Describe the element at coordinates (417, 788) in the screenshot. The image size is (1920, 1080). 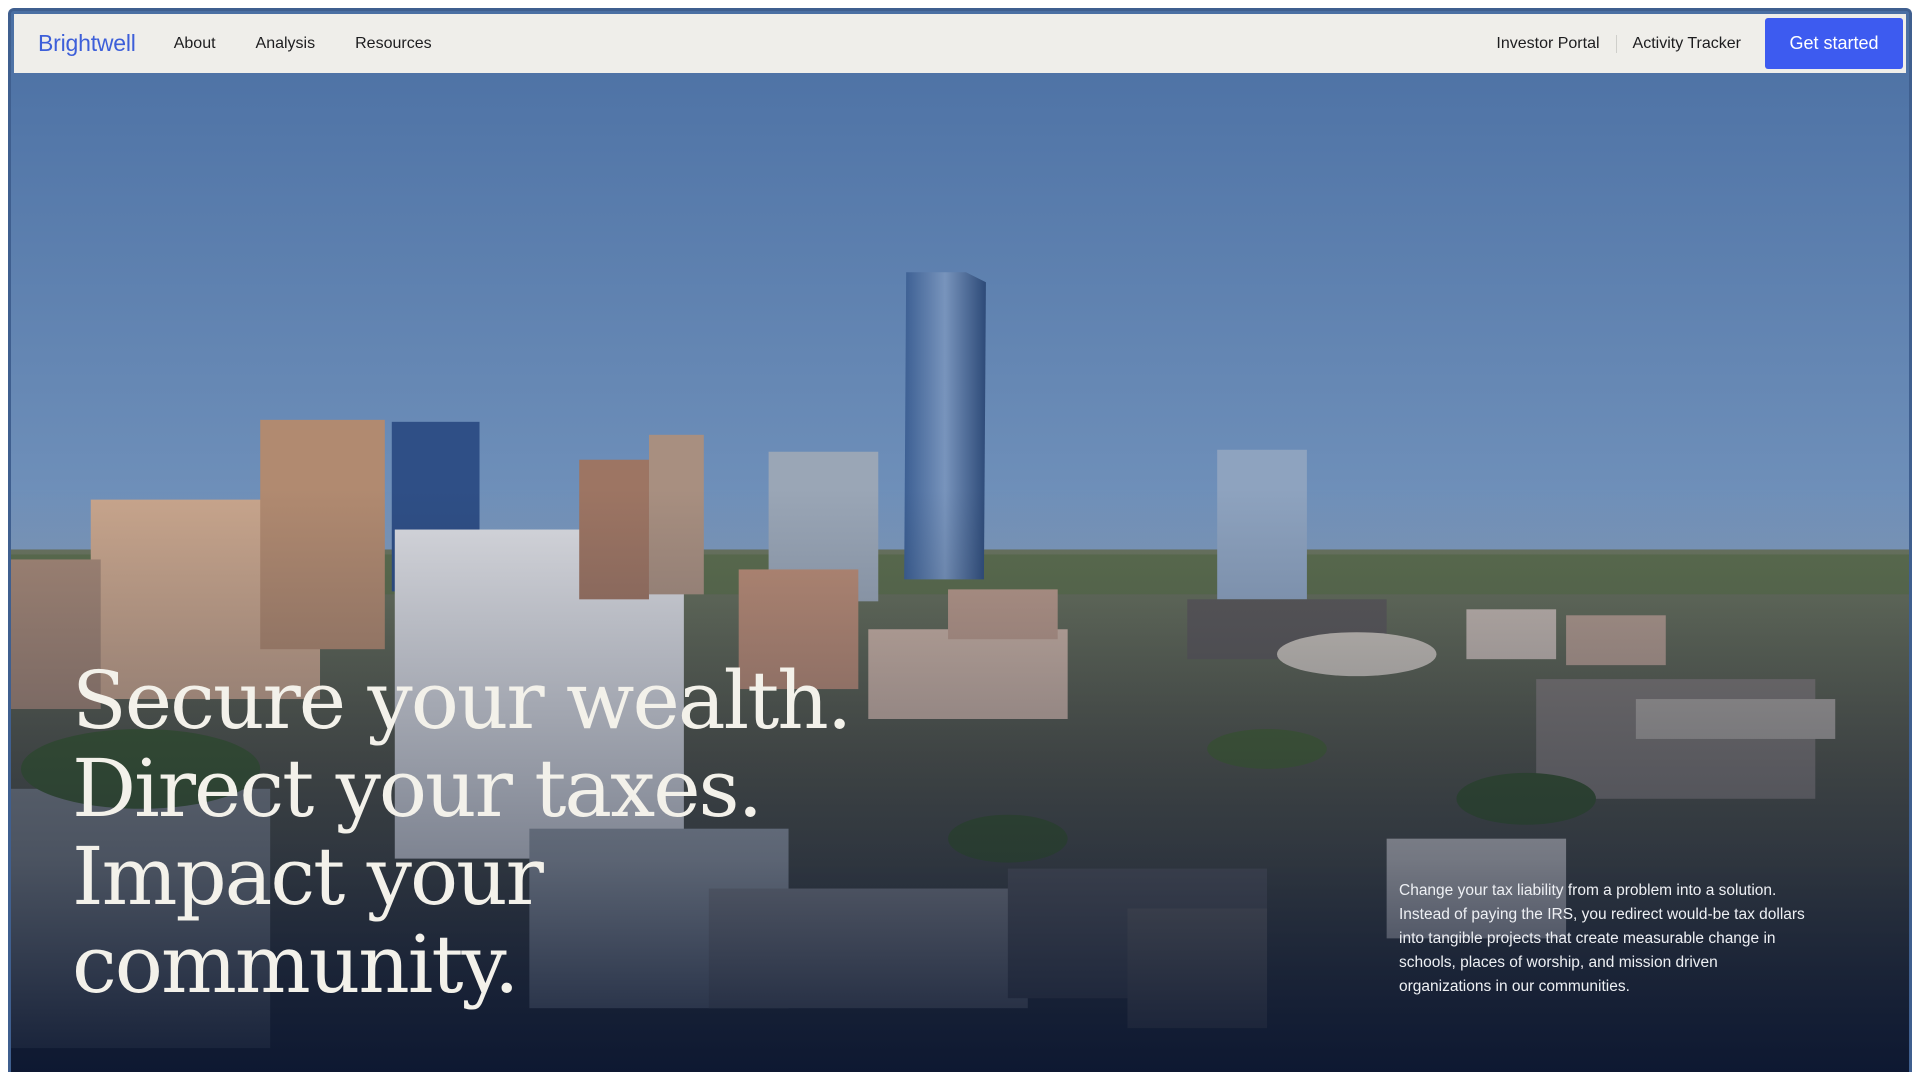
I see `hero-headline-line: Direct your taxes.` at that location.